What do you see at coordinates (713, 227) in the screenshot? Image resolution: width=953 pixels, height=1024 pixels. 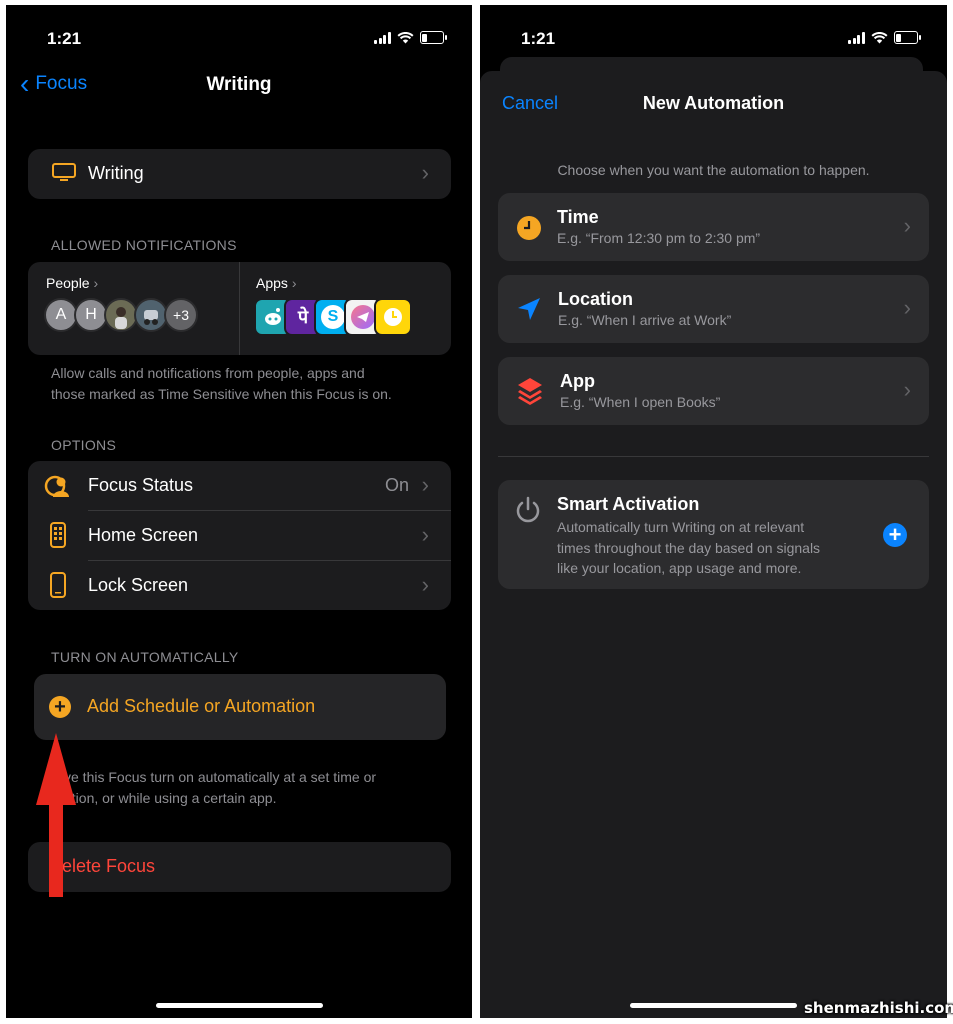 I see `time-trigger-row: Time E.g. “From 12:30 pm to 2:30 pm” ›` at bounding box center [713, 227].